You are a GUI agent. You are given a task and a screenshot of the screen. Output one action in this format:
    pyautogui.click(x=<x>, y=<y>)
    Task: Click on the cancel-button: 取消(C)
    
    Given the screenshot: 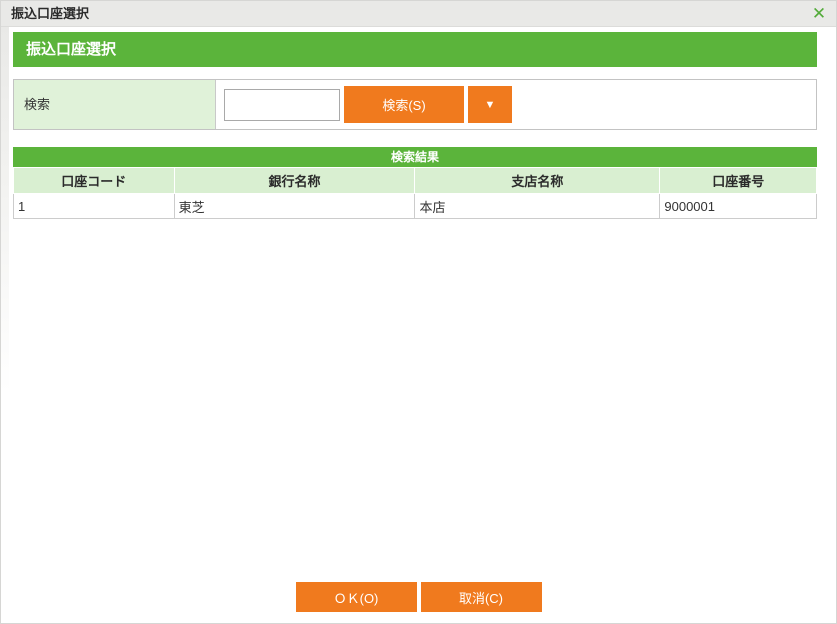 What is the action you would take?
    pyautogui.click(x=481, y=597)
    